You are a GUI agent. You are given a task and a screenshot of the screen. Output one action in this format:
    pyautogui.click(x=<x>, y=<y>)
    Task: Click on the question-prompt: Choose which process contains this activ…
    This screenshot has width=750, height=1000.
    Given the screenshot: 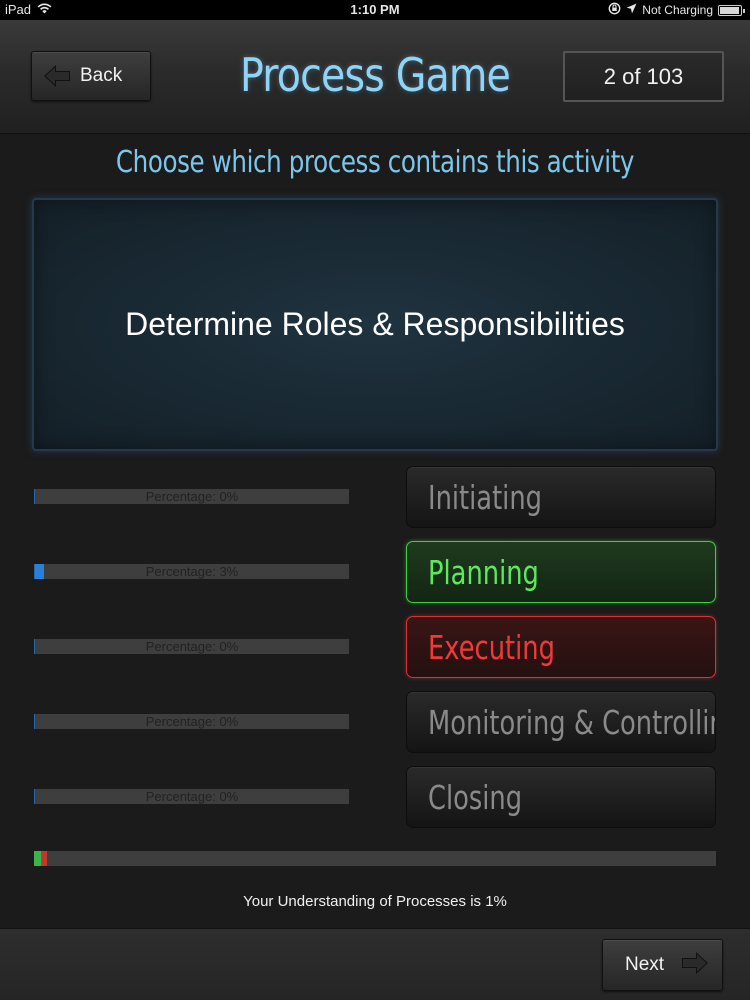 What is the action you would take?
    pyautogui.click(x=375, y=162)
    